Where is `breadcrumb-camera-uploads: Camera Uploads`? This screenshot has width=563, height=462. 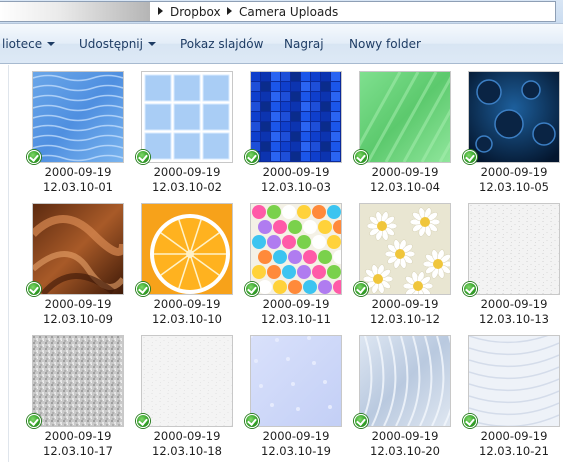 breadcrumb-camera-uploads: Camera Uploads is located at coordinates (288, 12).